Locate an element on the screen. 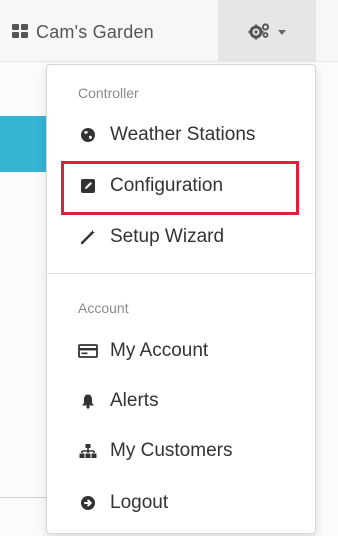 The height and width of the screenshot is (536, 338). menu-item-label: Weather Stations is located at coordinates (183, 134).